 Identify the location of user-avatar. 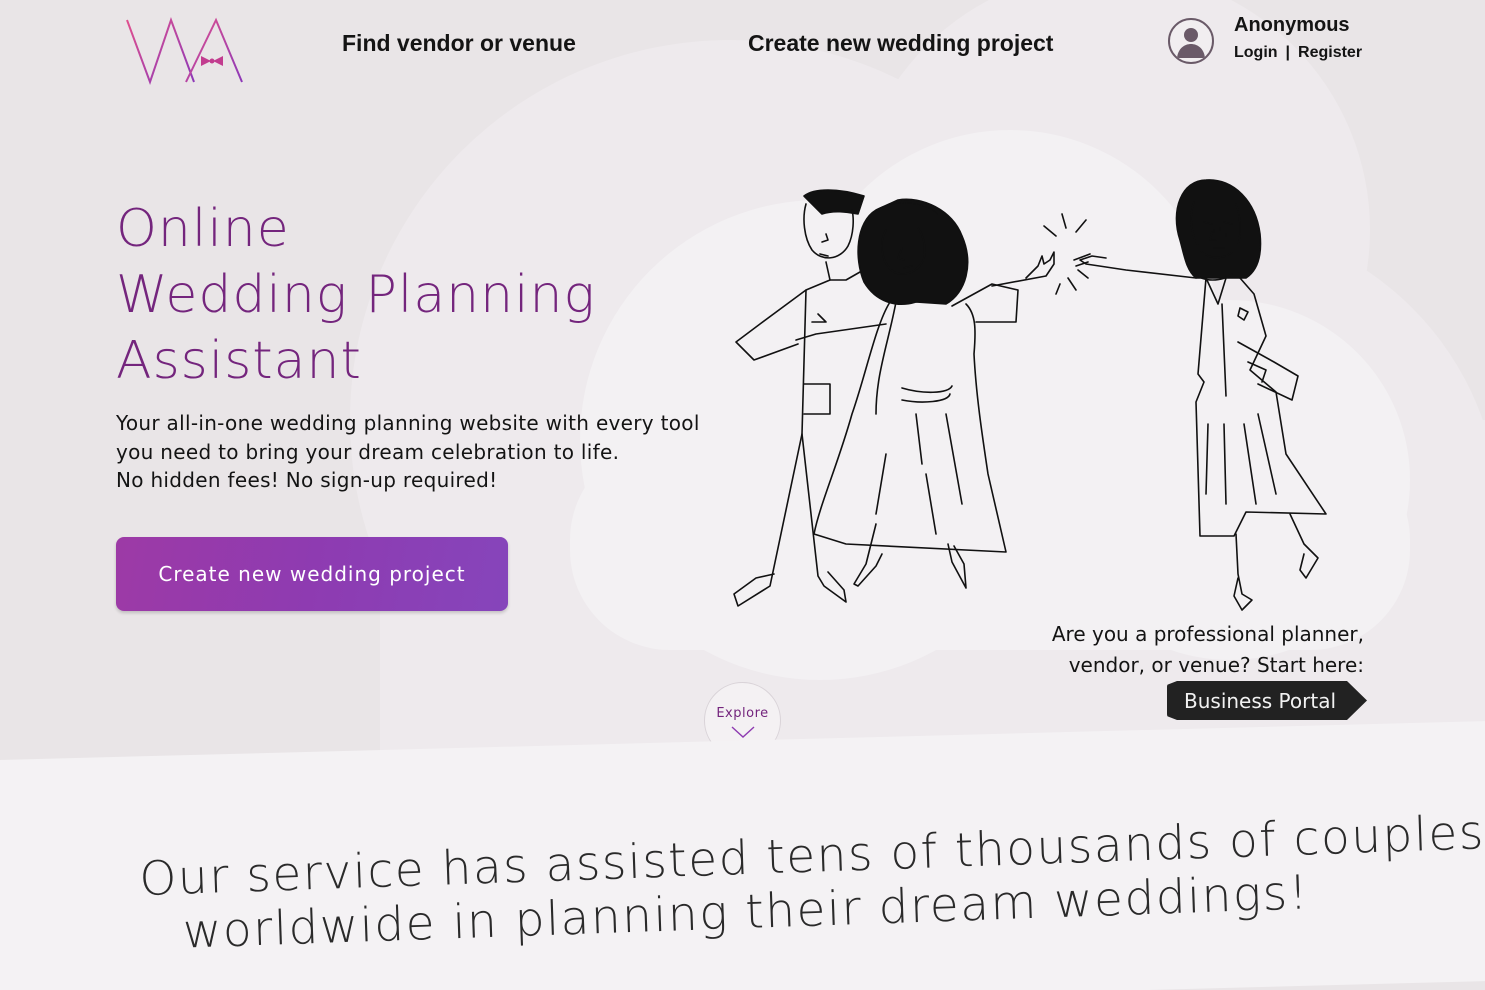
(1191, 41).